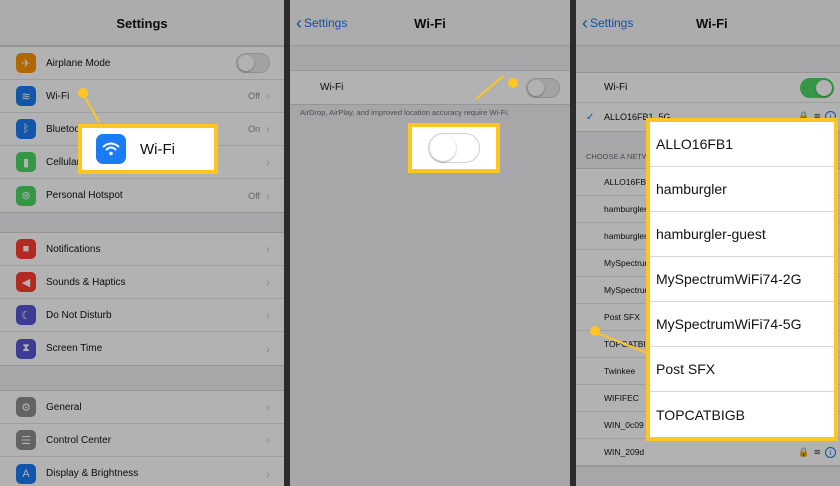 This screenshot has height=486, width=840. What do you see at coordinates (585, 23) in the screenshot?
I see `chevron-left-icon: ‹` at bounding box center [585, 23].